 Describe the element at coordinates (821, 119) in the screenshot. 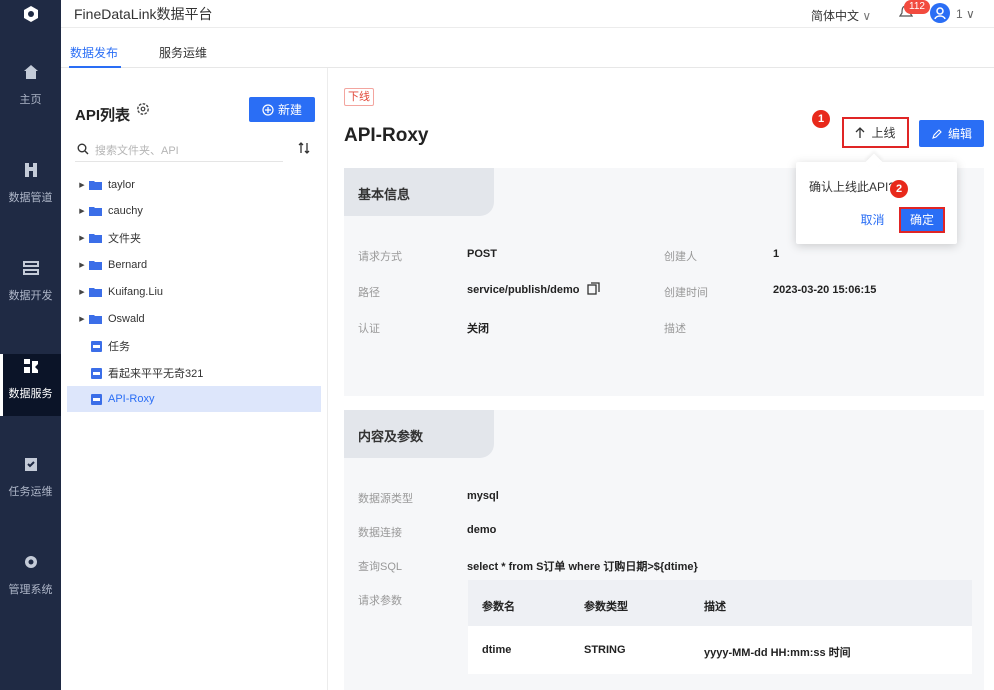

I see `step-marker-1: 1` at that location.